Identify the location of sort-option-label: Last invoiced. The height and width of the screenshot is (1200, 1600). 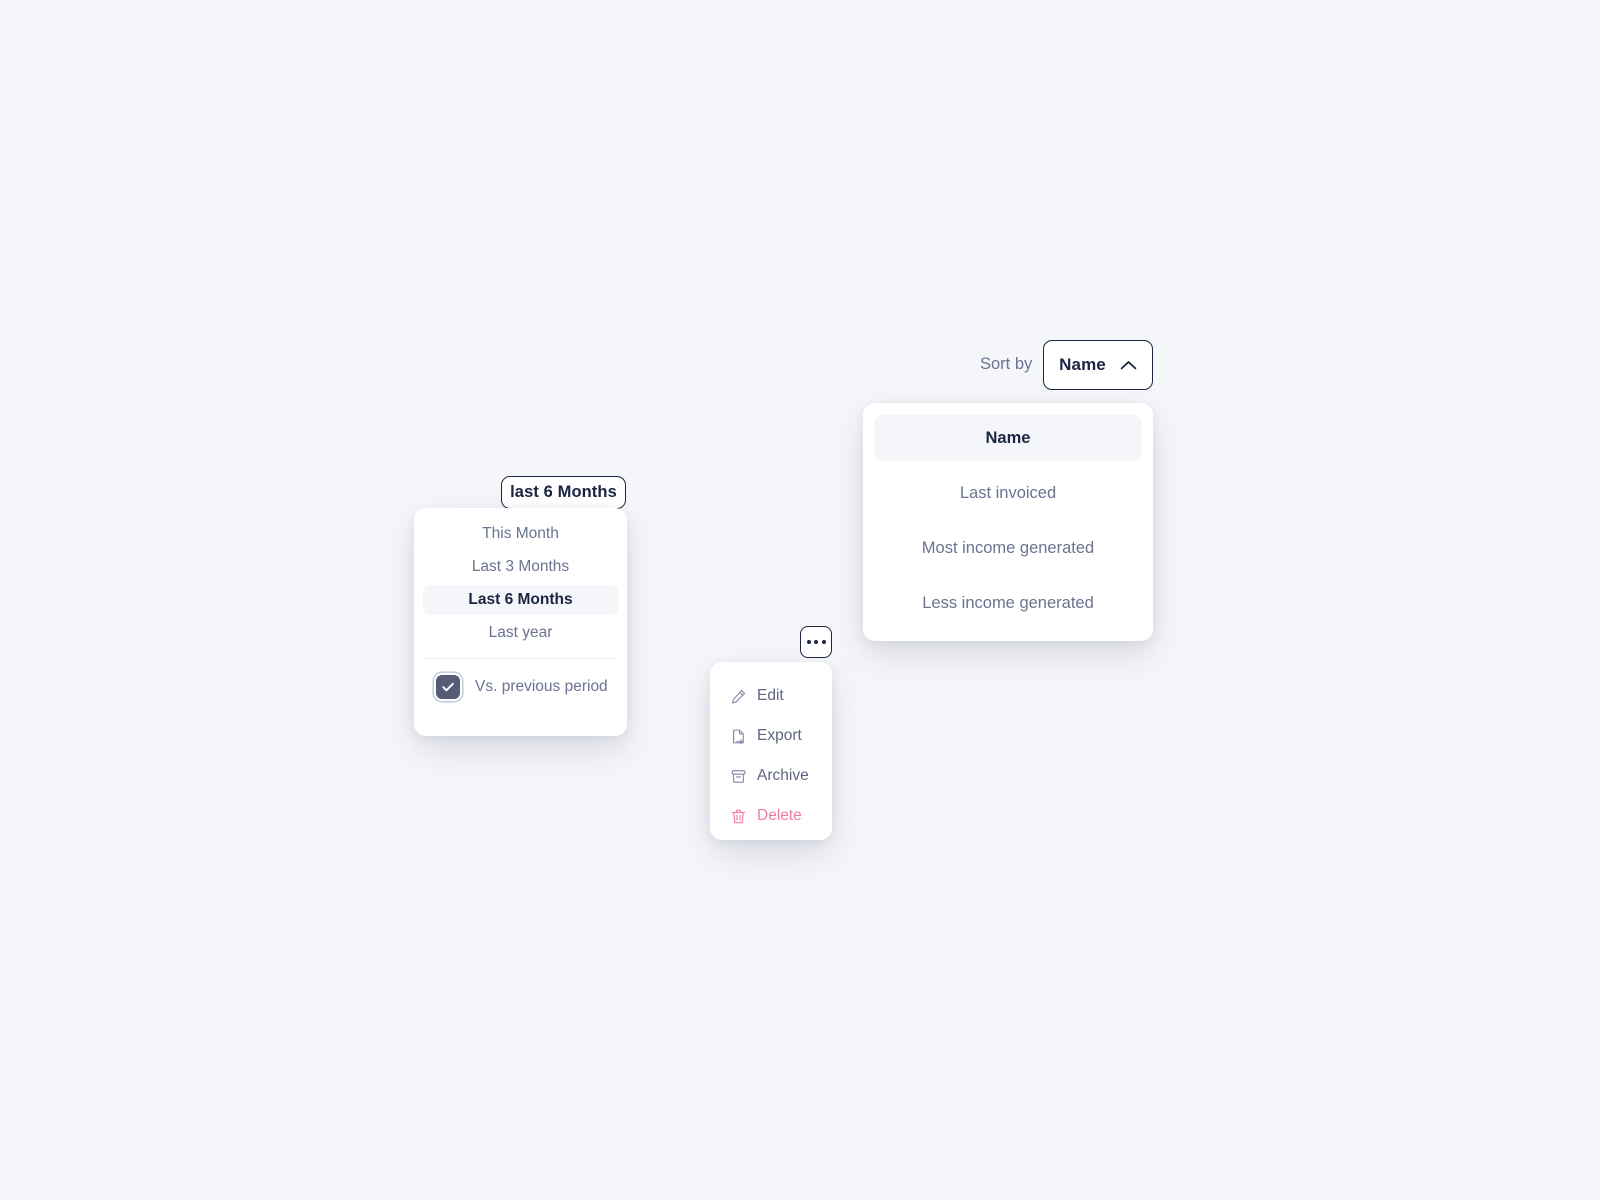
(1008, 492).